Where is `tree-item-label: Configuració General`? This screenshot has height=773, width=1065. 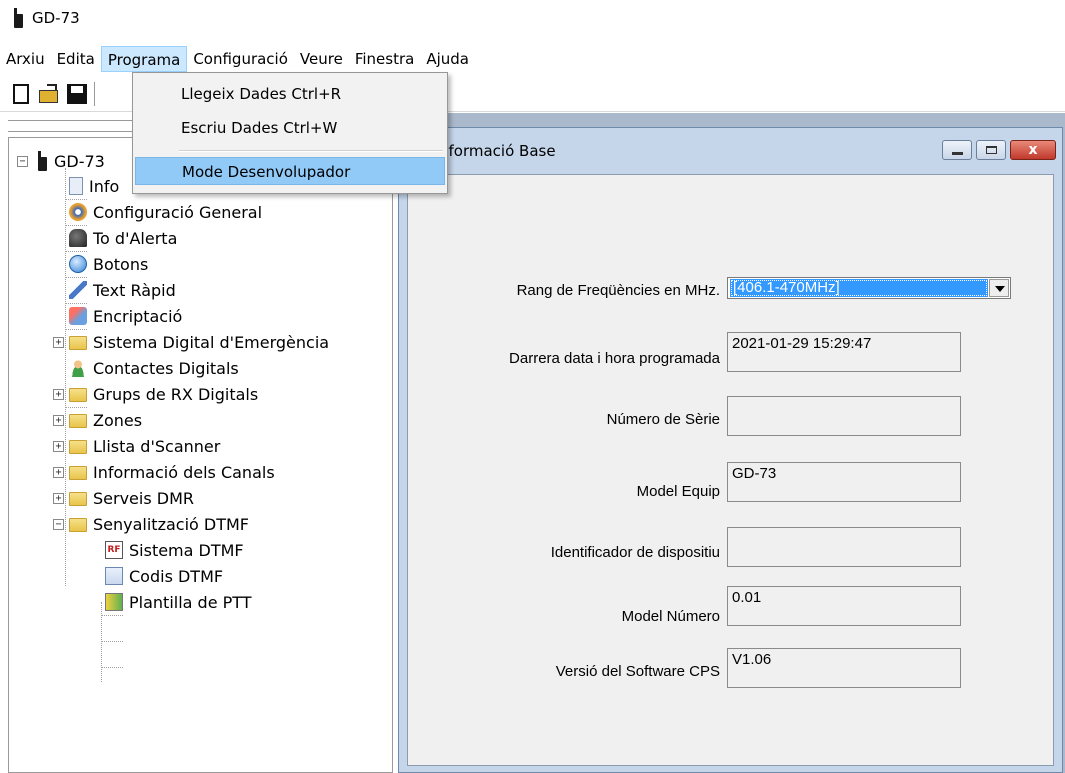
tree-item-label: Configuració General is located at coordinates (178, 212).